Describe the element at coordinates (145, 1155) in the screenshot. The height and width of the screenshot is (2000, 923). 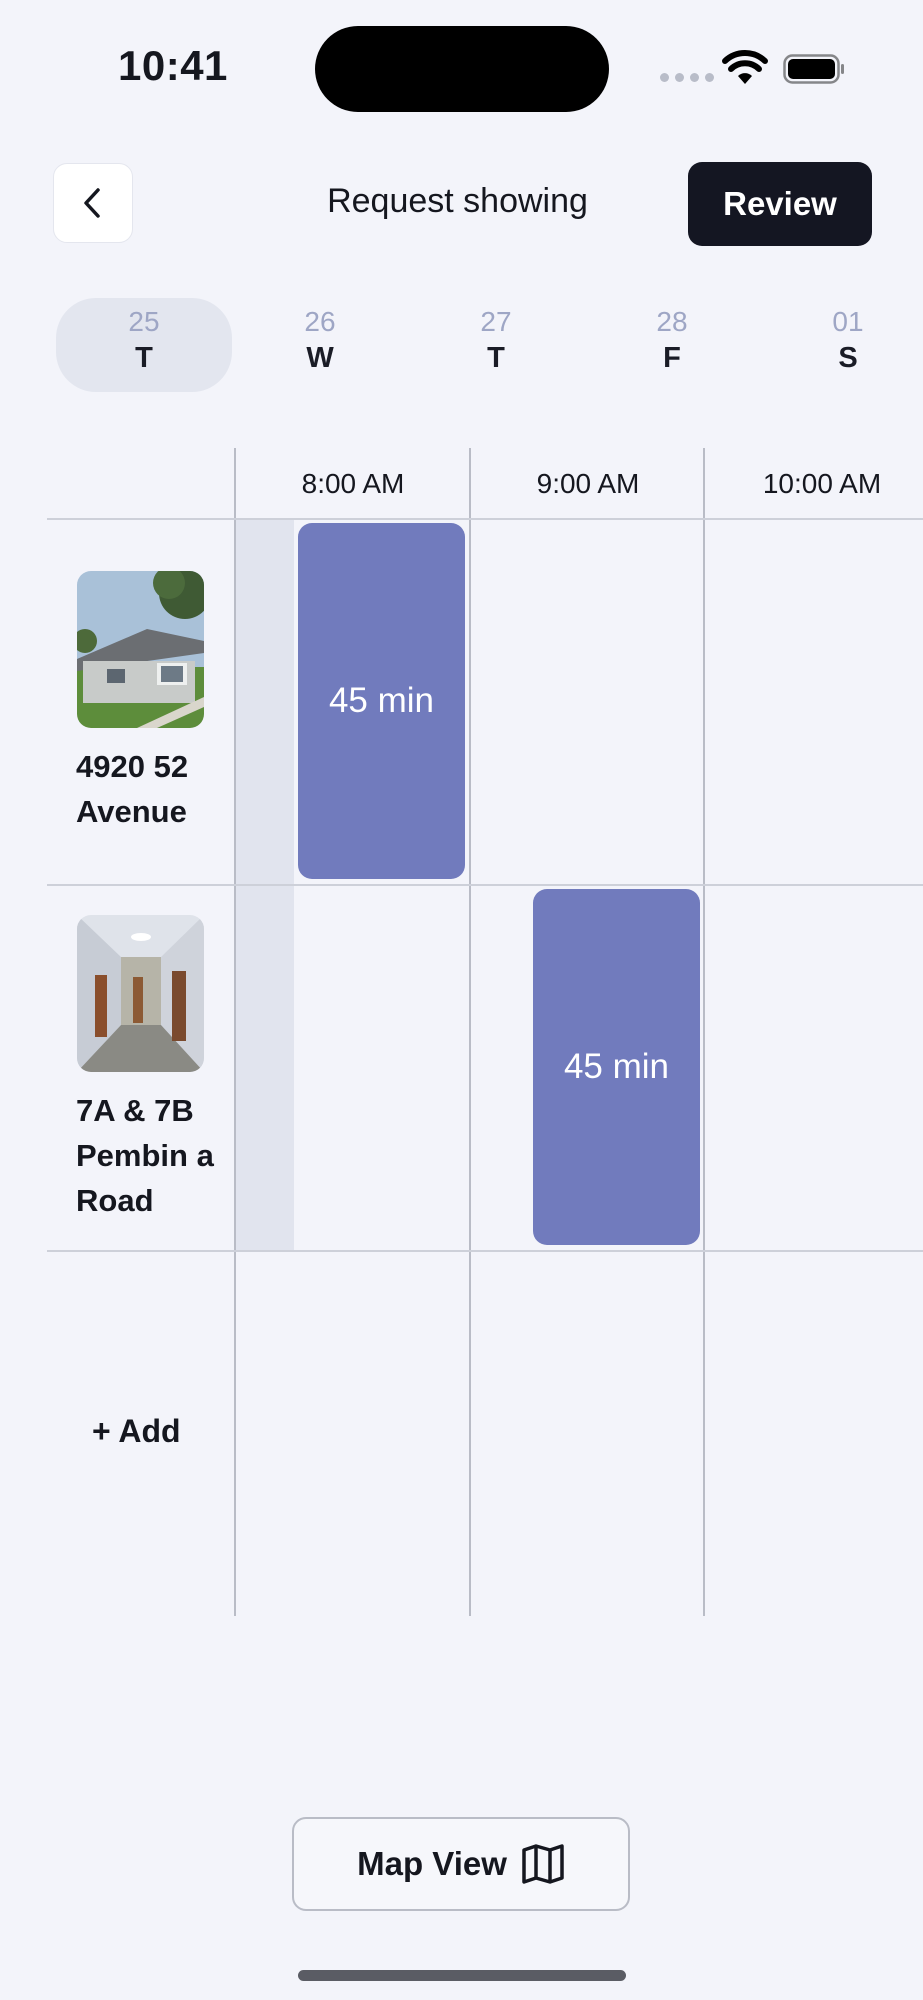
I see `property-name: 7A & 7B Pembin a Road` at that location.